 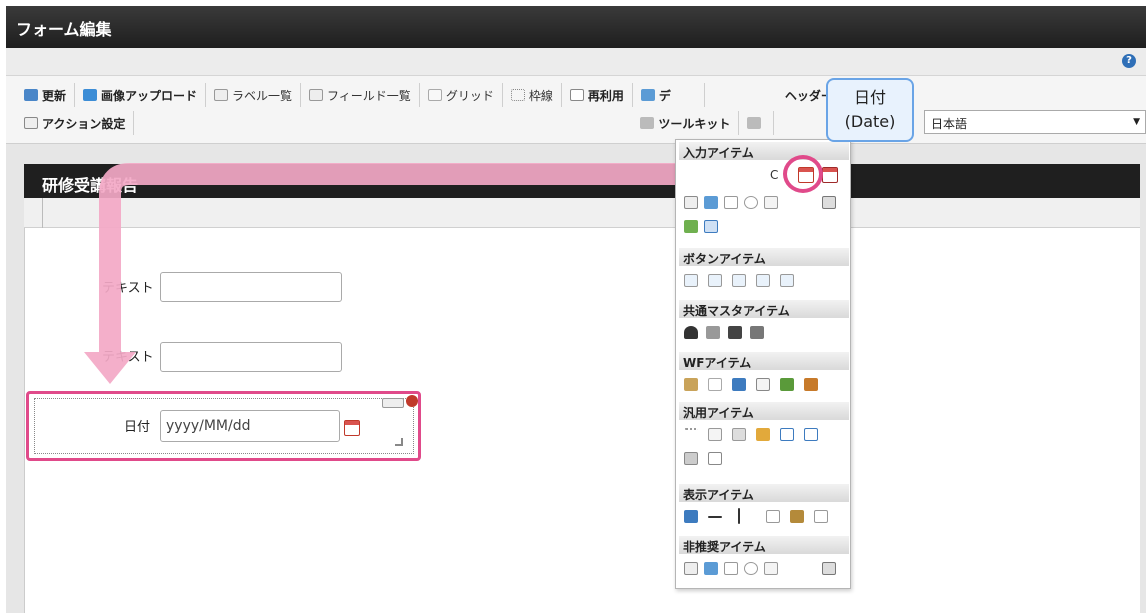 I want to click on text-area-icon, so click(x=715, y=434).